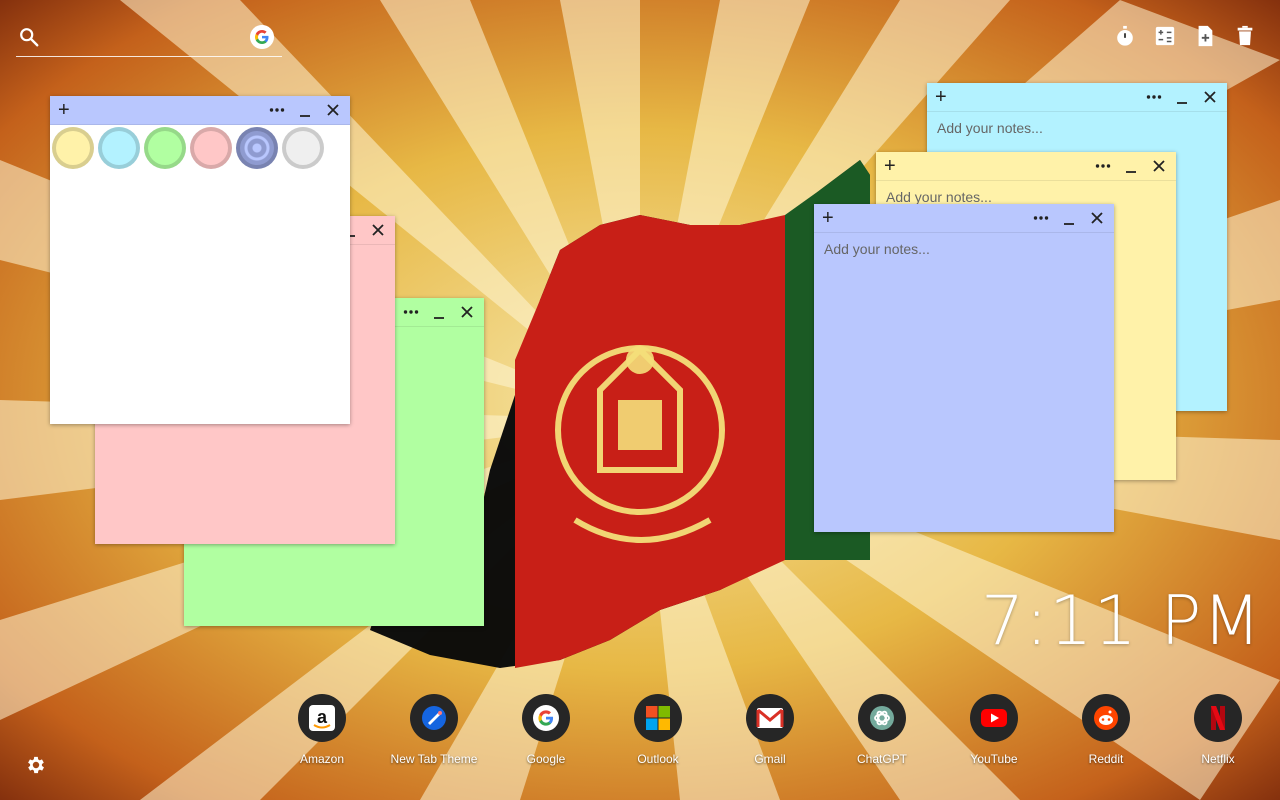 The width and height of the screenshot is (1280, 800). I want to click on reddit-icon, so click(1106, 718).